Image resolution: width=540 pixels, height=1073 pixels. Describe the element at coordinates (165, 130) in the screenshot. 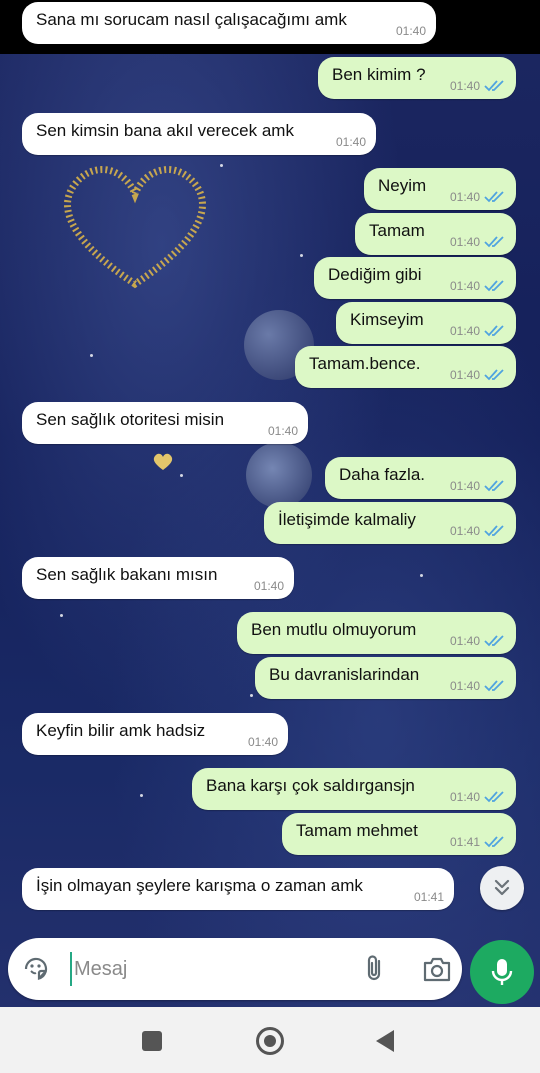

I see `message-text: Sen kimsin bana akıl verecek amk` at that location.